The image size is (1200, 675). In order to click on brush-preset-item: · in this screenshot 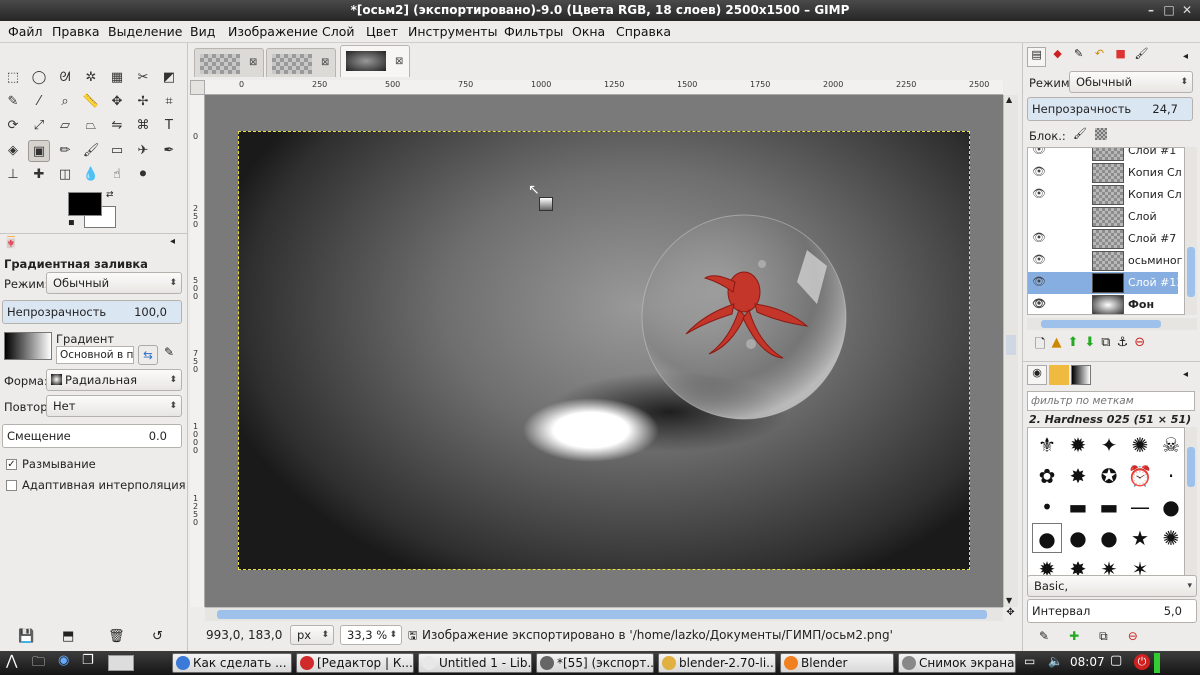, I will do `click(1170, 476)`.